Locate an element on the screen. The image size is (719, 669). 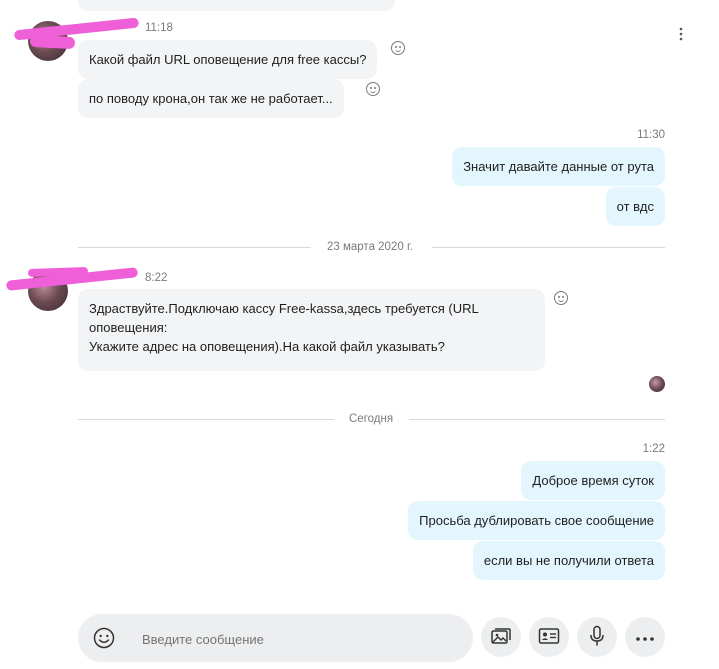
microphone-icon is located at coordinates (597, 637).